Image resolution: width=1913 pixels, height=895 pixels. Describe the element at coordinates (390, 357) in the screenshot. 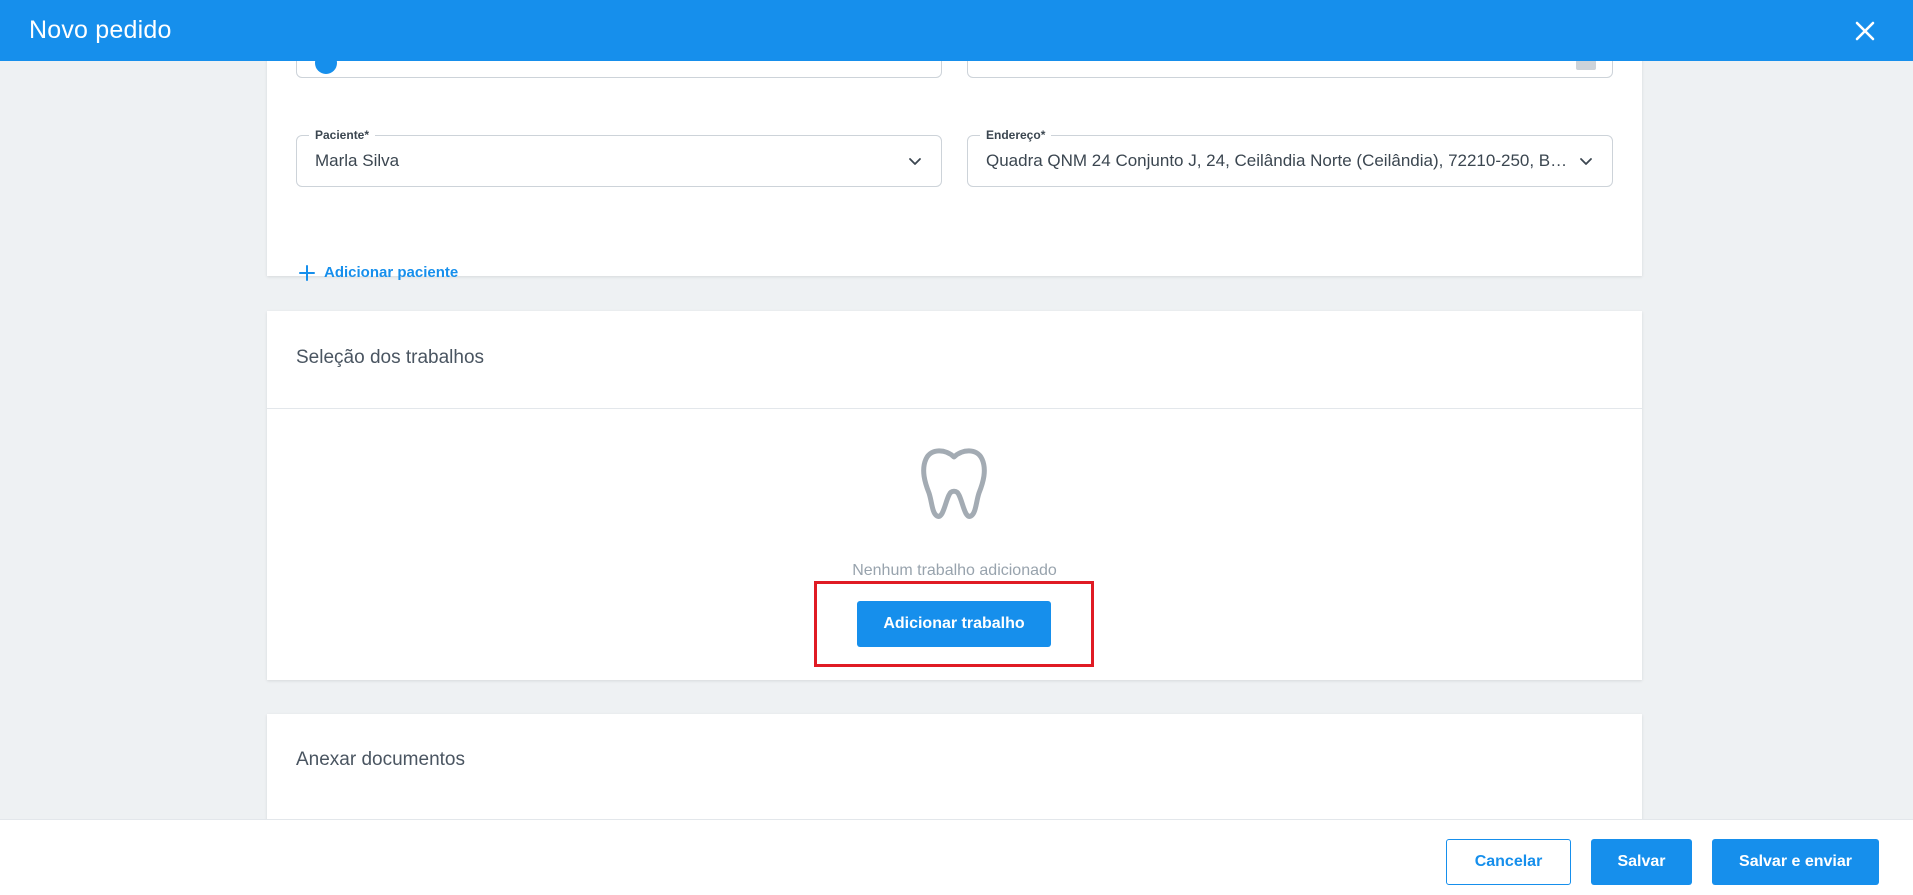

I see `works-section-title: Seleção dos trabalhos` at that location.